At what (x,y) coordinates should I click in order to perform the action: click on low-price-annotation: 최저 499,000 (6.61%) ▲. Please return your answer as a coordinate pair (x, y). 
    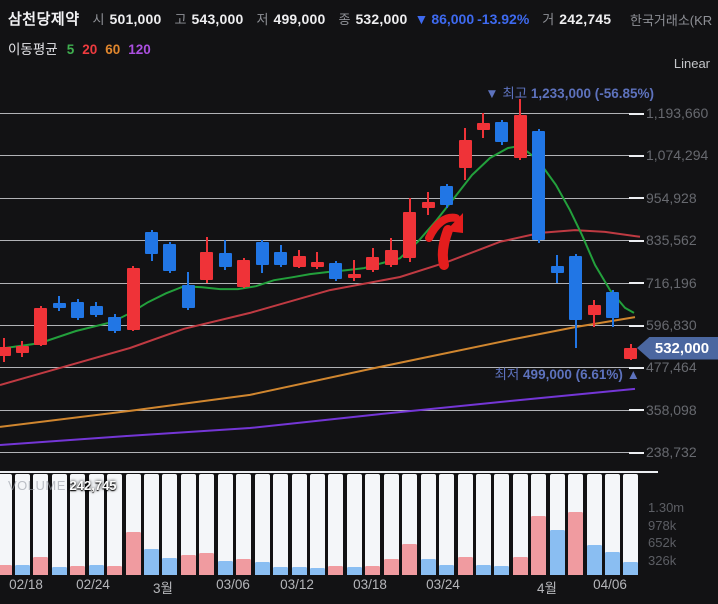
    Looking at the image, I should click on (567, 373).